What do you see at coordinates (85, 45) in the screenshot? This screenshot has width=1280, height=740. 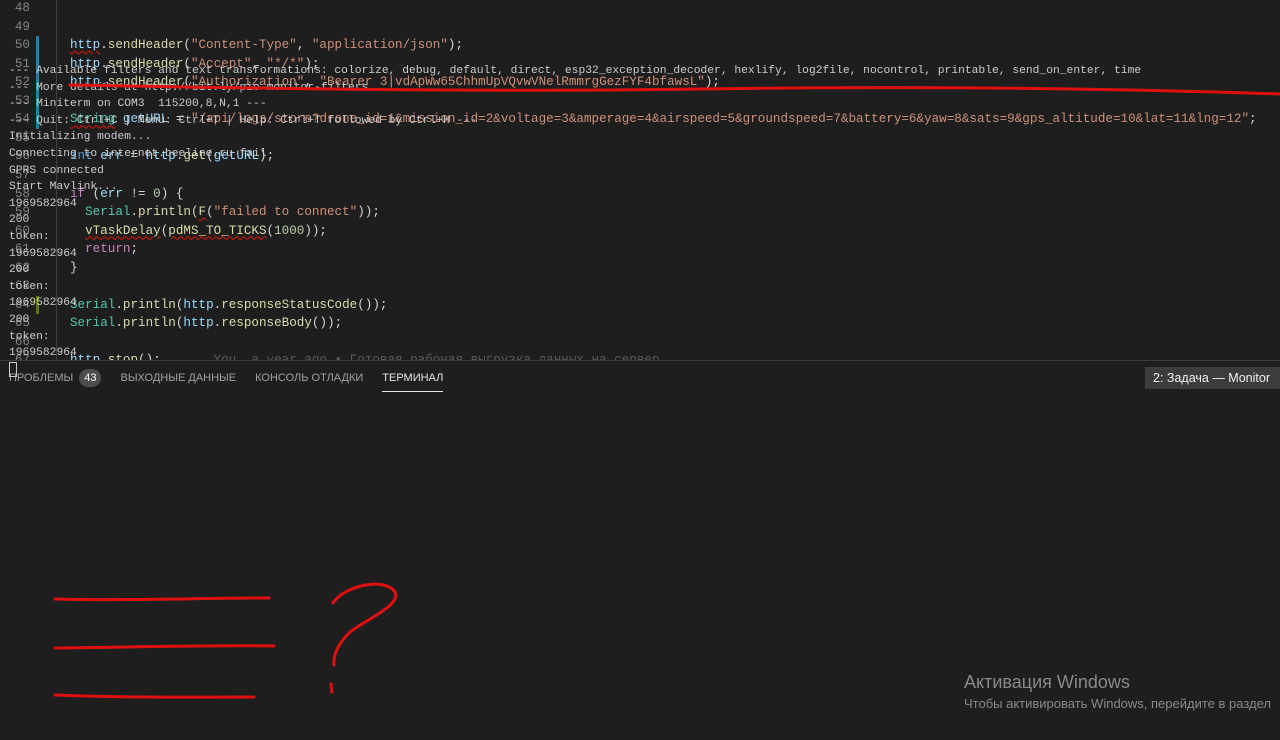 I see `code-token: http` at bounding box center [85, 45].